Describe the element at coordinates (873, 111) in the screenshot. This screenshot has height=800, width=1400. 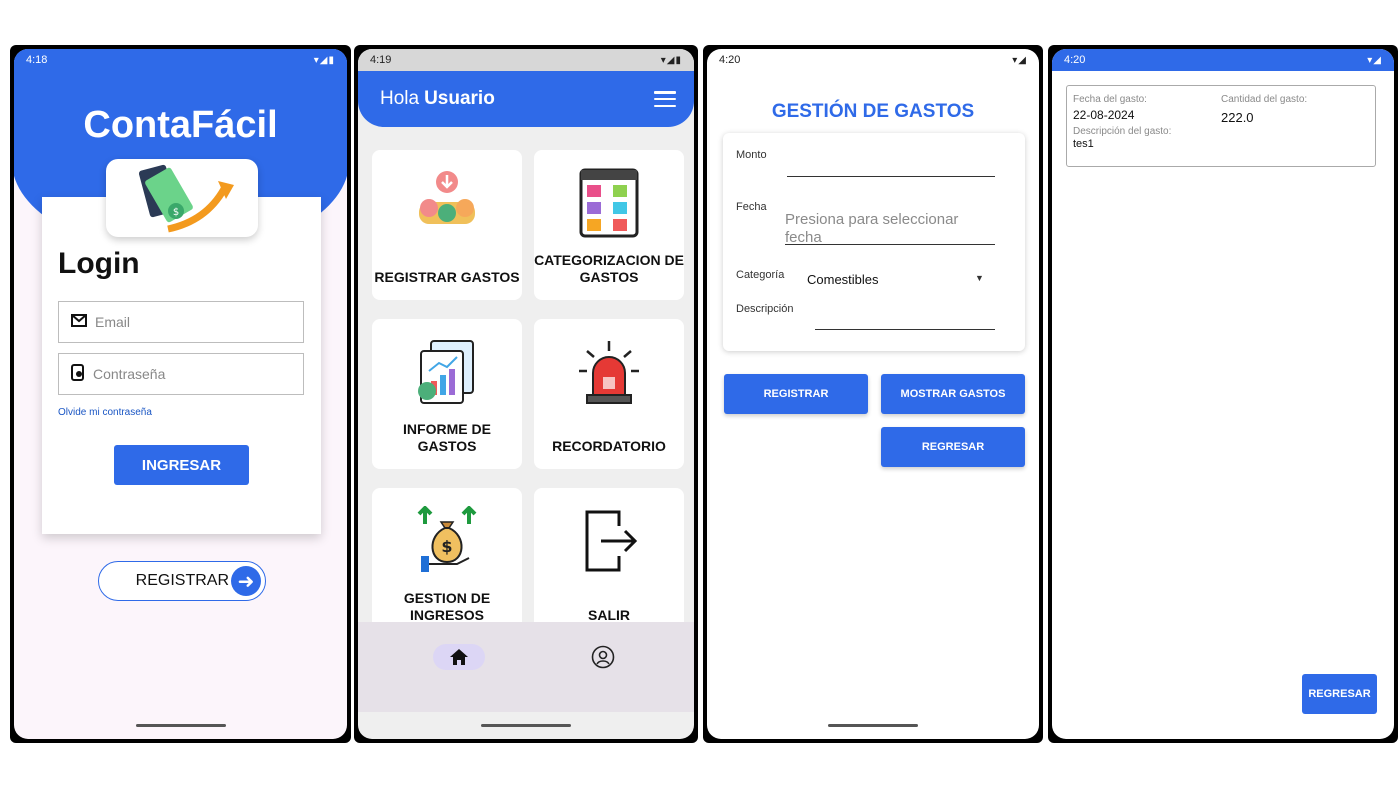
I see `page-title: GESTIÓN DE GASTOS` at that location.